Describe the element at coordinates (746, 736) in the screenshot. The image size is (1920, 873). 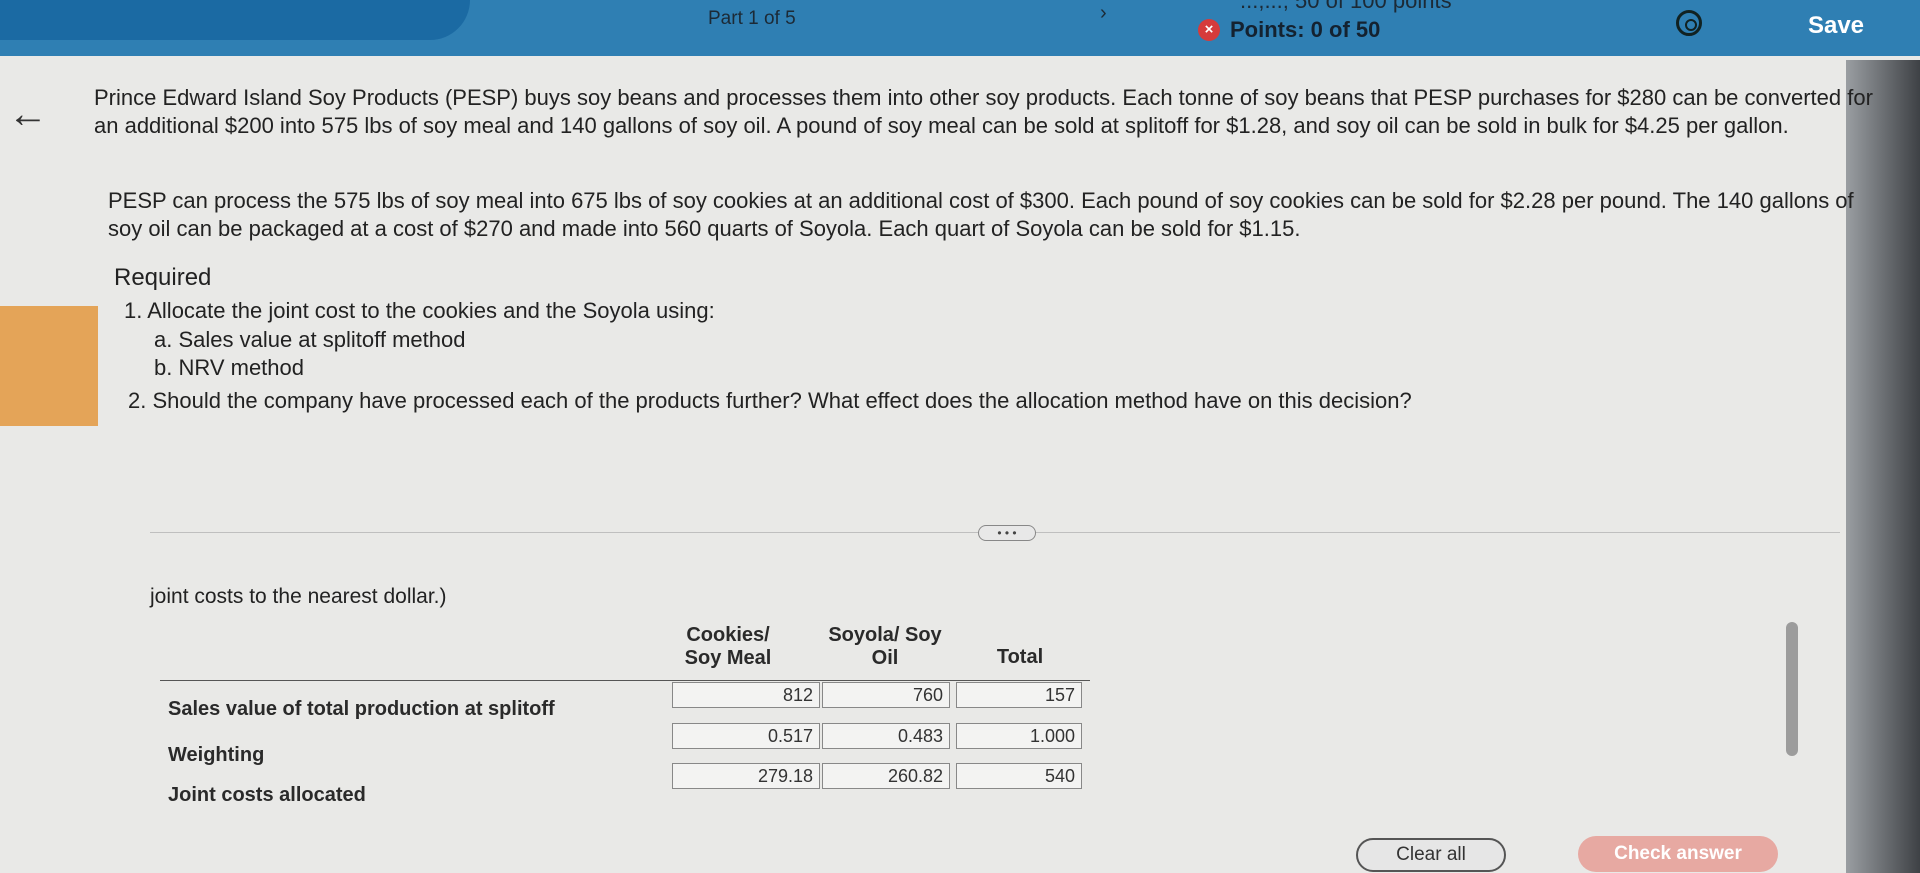
I see `weighting-cookies-input: 0.517` at that location.